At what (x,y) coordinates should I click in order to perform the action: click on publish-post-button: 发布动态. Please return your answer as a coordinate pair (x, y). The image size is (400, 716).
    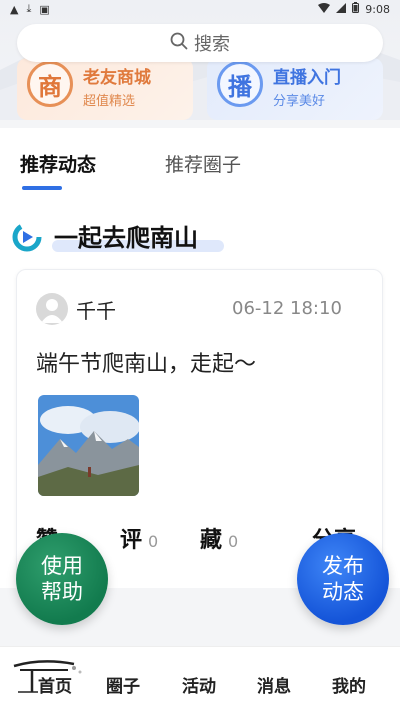
    Looking at the image, I should click on (343, 579).